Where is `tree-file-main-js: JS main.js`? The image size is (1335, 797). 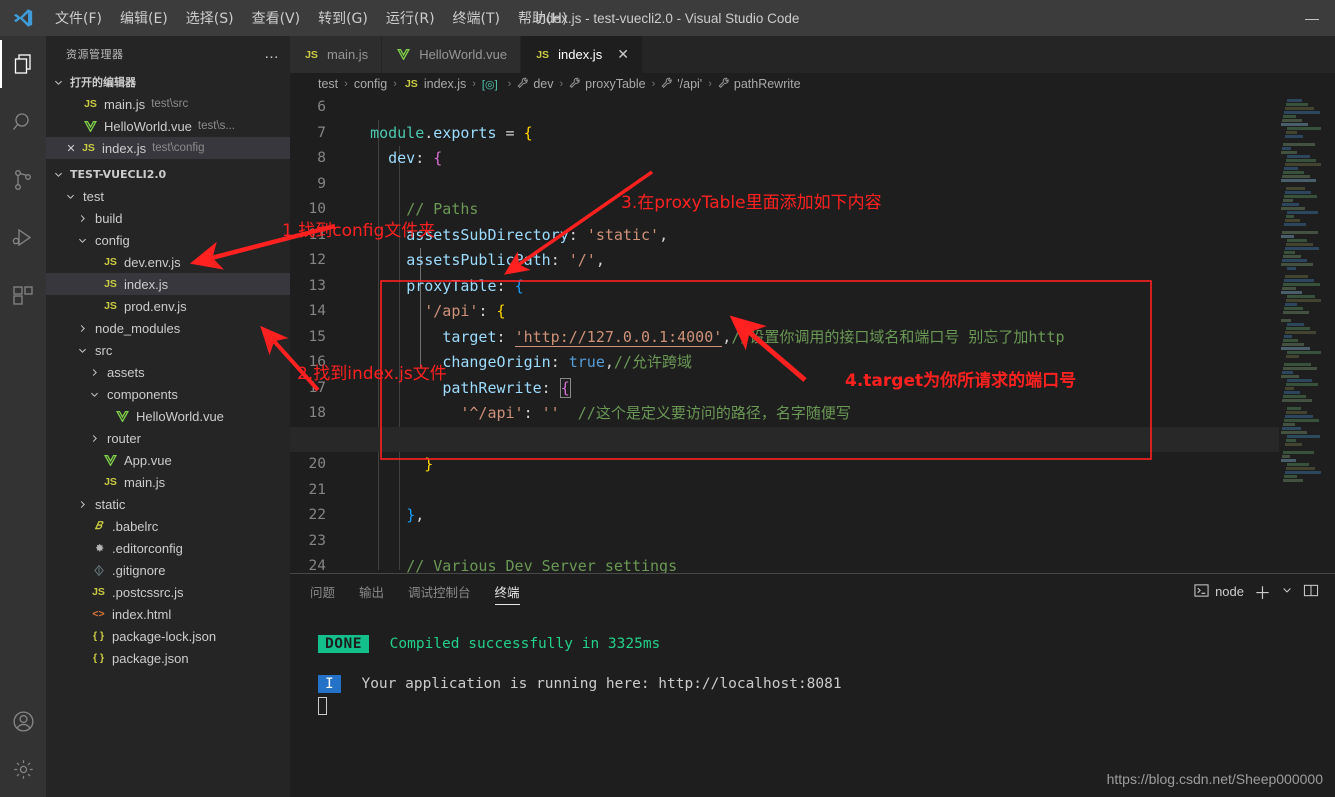
tree-file-main-js: JS main.js is located at coordinates (168, 482).